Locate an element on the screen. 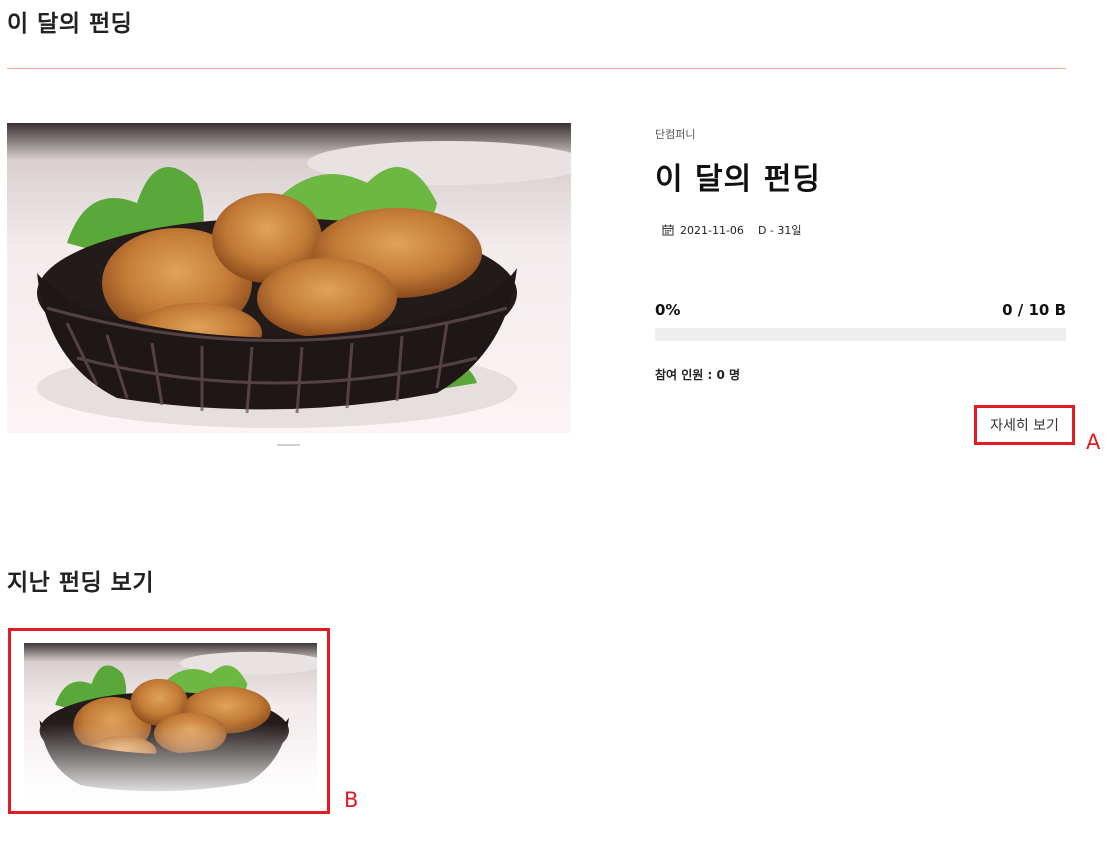 This screenshot has width=1116, height=841. past-funding-thumbnail is located at coordinates (170, 723).